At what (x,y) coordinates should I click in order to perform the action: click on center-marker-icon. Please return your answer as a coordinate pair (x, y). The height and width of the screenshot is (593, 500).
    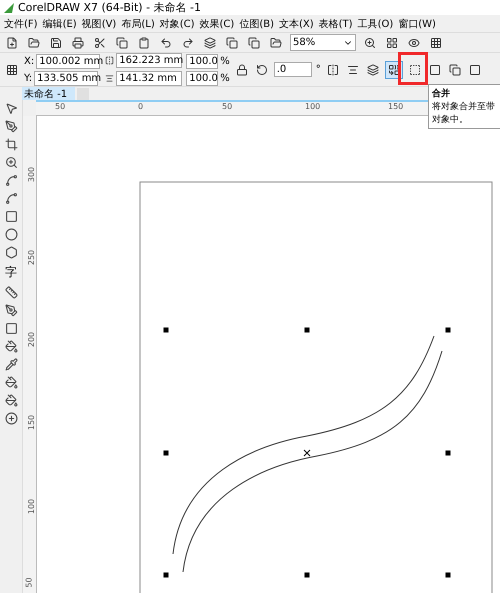
    Looking at the image, I should click on (307, 453).